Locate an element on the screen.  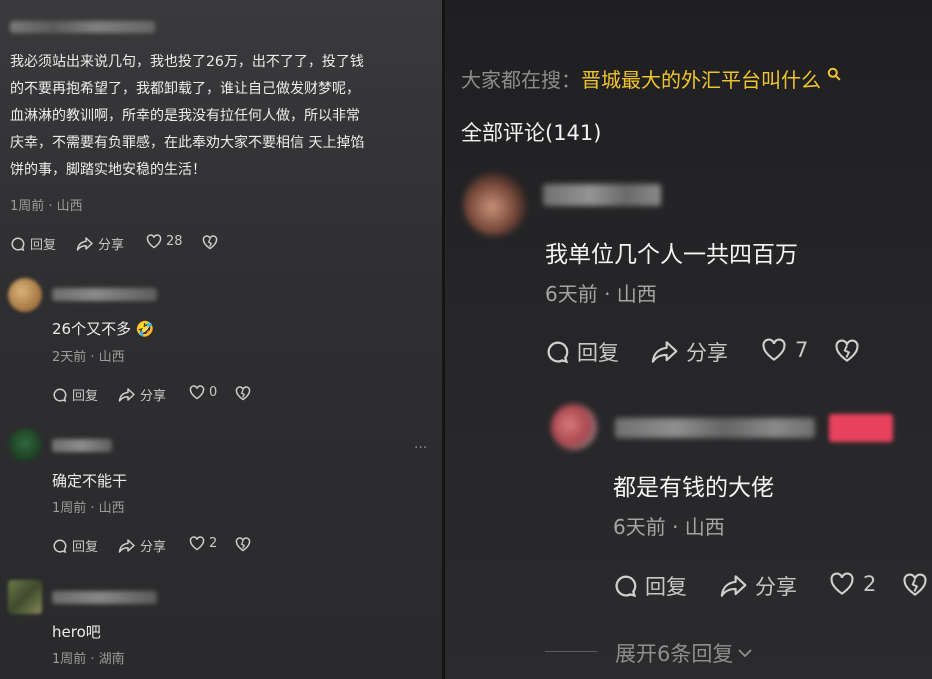
like-button: 7 is located at coordinates (784, 350).